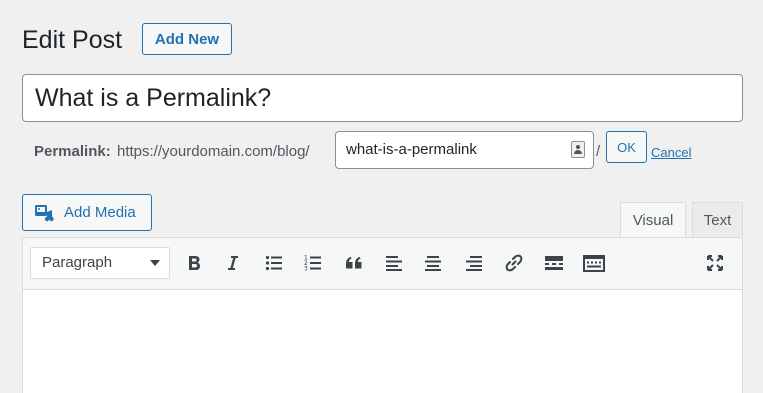 The height and width of the screenshot is (393, 763). What do you see at coordinates (72, 40) in the screenshot?
I see `page-title: Edit Post` at bounding box center [72, 40].